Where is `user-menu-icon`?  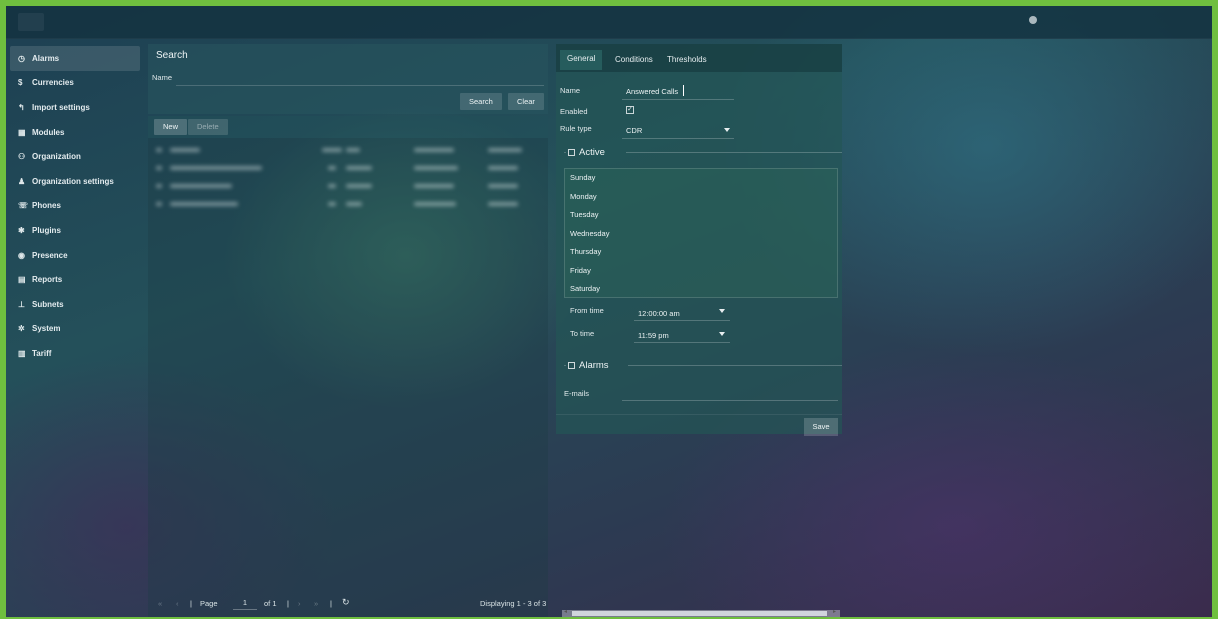
user-menu-icon is located at coordinates (1033, 20).